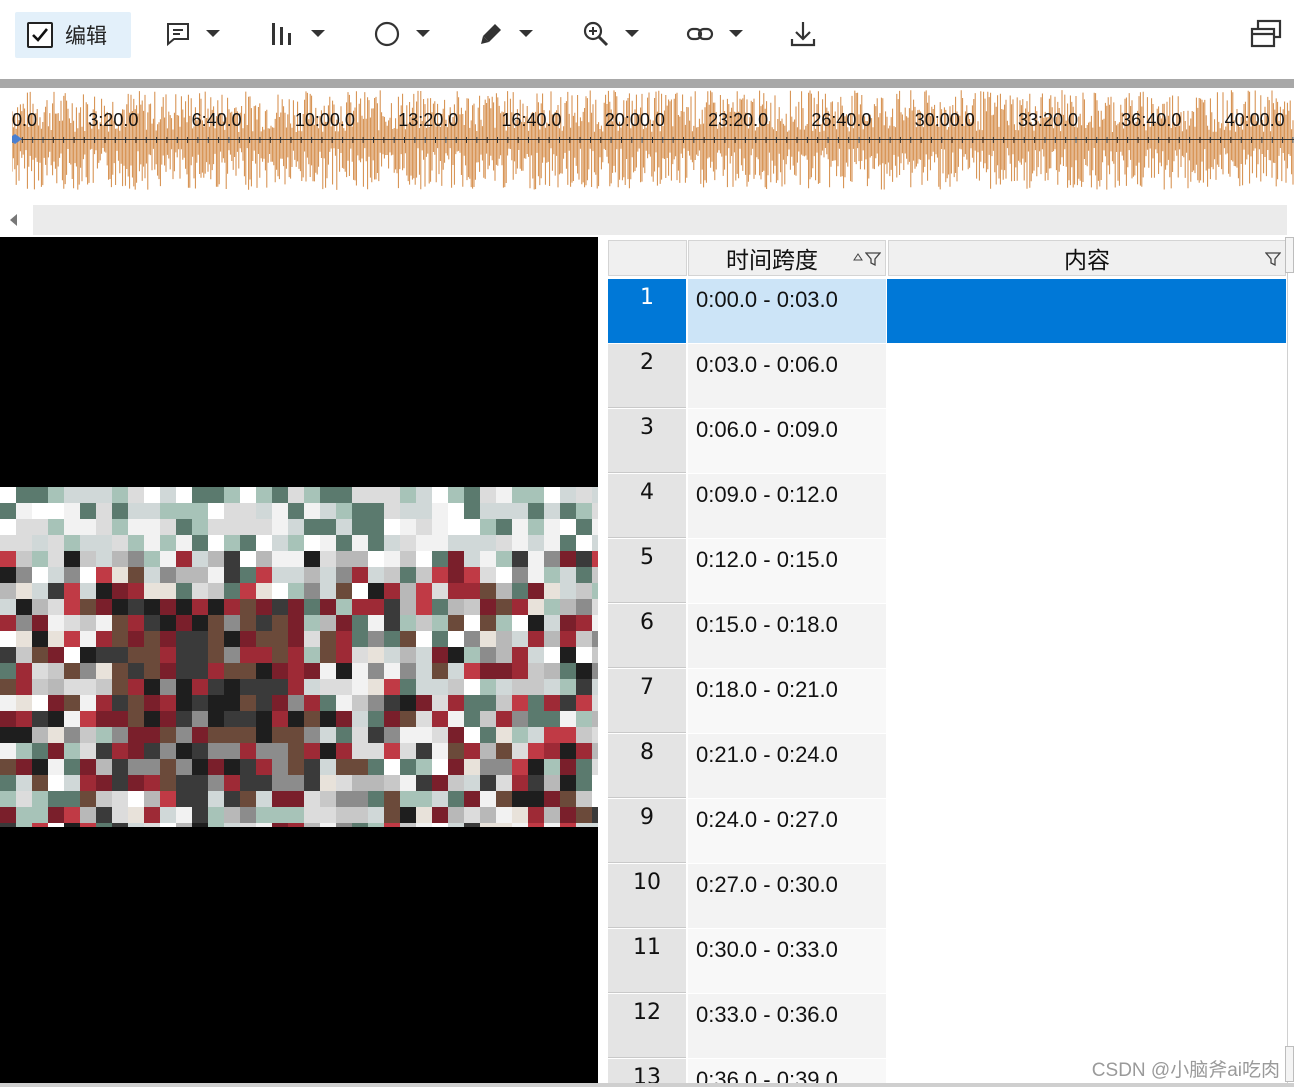  I want to click on table-row: 7 0:18.0 - 0:21.0, so click(947, 701).